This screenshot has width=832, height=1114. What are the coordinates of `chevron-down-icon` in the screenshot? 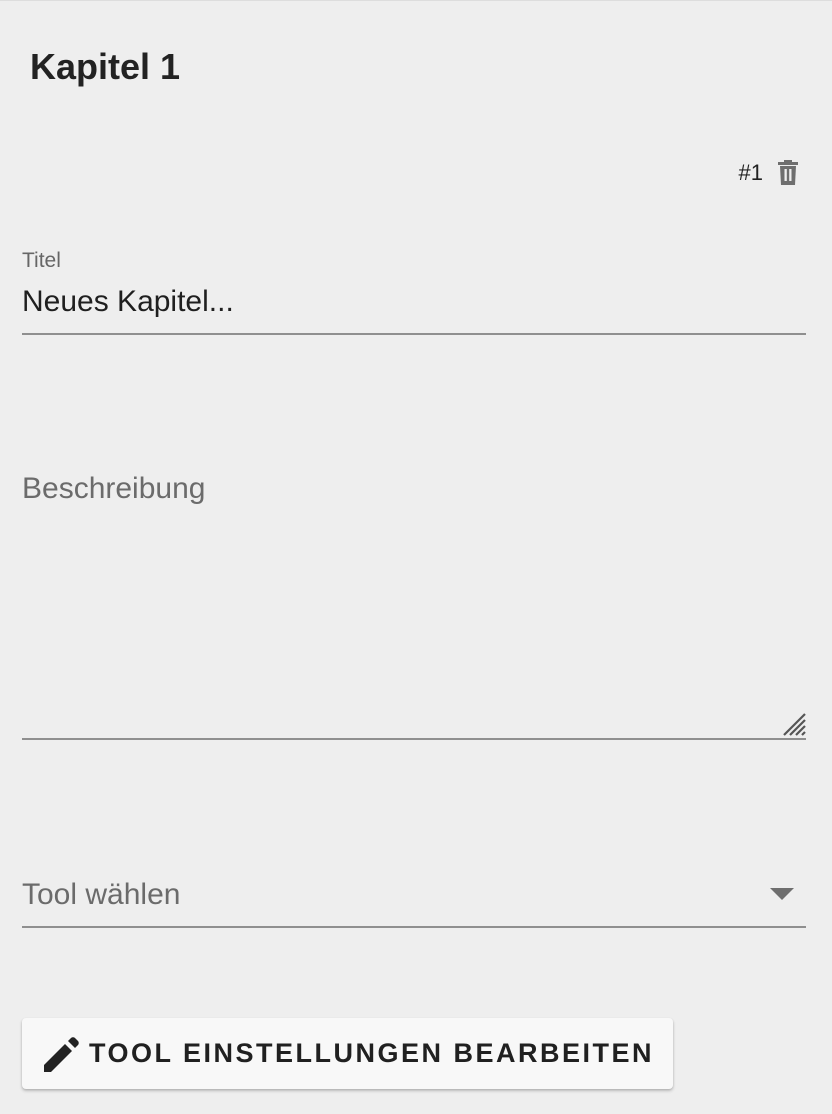 It's located at (782, 894).